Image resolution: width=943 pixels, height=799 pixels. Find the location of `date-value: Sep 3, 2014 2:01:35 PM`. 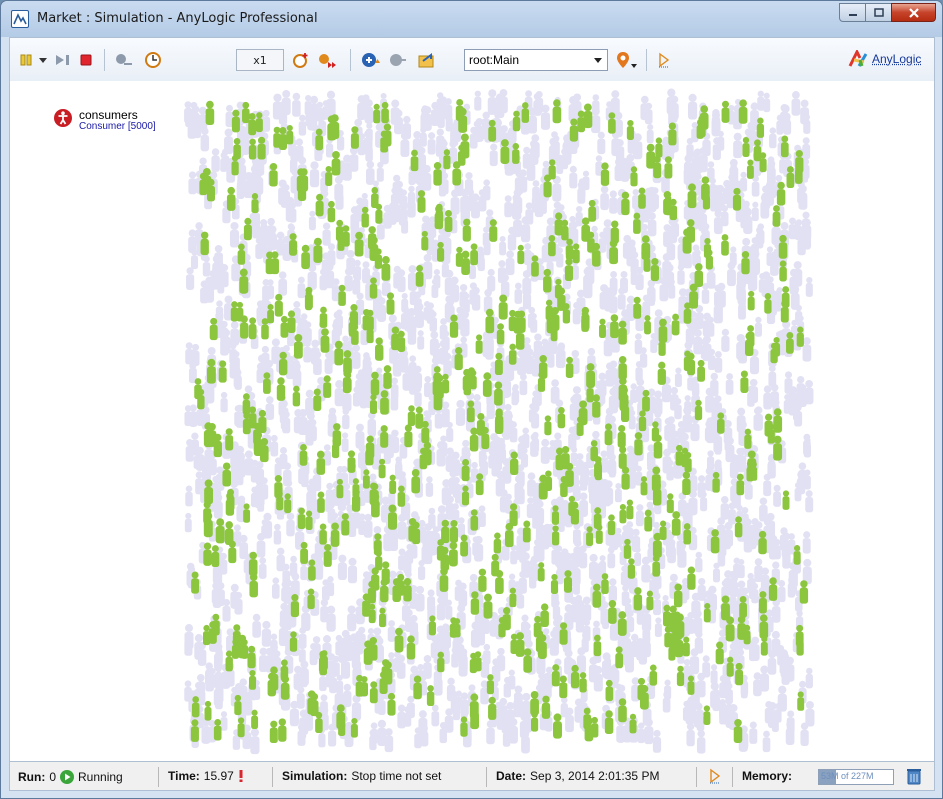

date-value: Sep 3, 2014 2:01:35 PM is located at coordinates (595, 776).